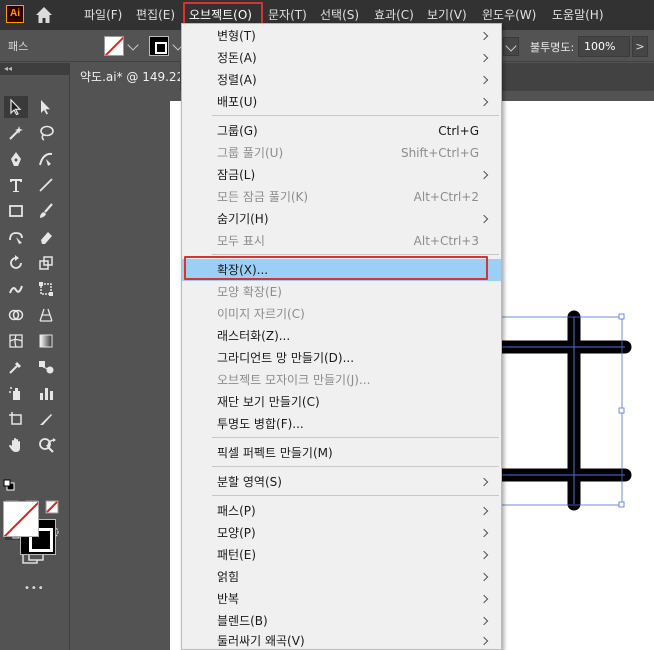 Image resolution: width=654 pixels, height=650 pixels. I want to click on menu-item-group: 그룹(G) Ctrl+G, so click(341, 131).